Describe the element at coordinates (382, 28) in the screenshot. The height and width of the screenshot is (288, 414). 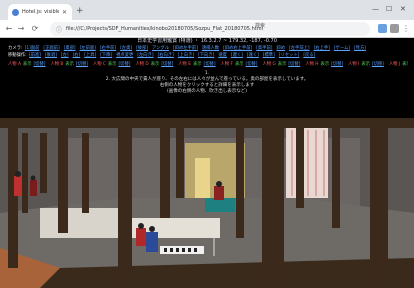
I see `extension-icon` at that location.